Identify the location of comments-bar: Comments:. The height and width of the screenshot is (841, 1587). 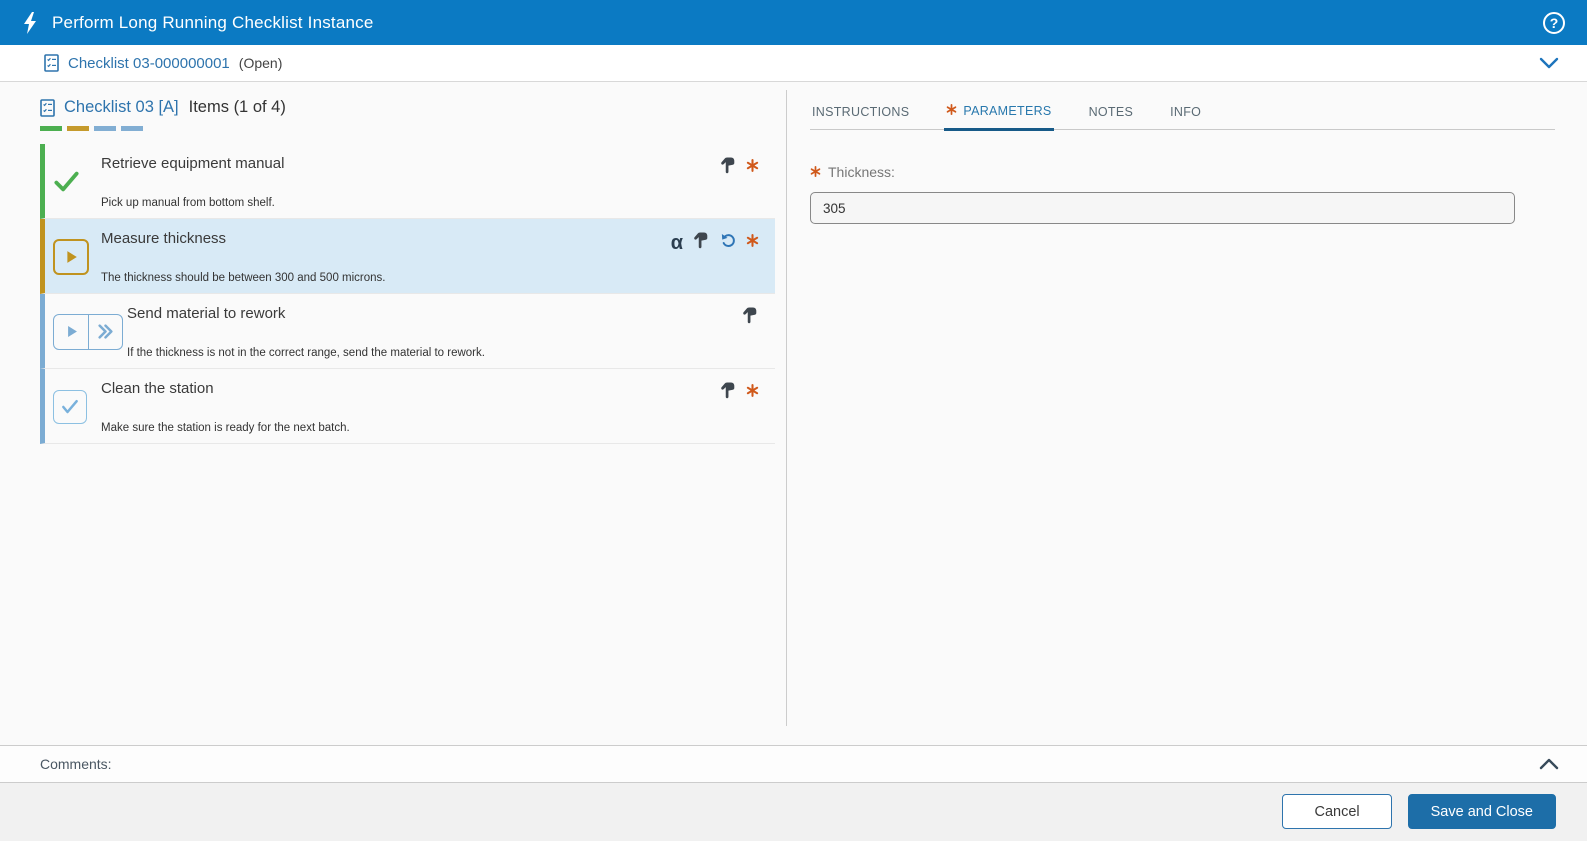
(793, 764).